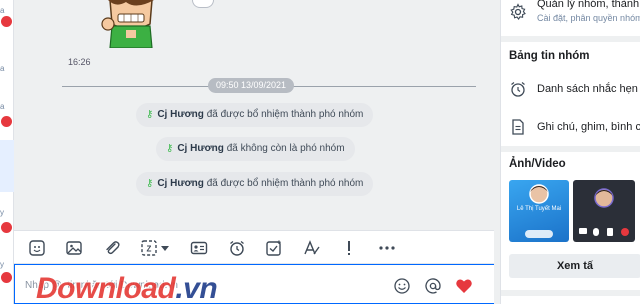 Image resolution: width=640 pixels, height=304 pixels. What do you see at coordinates (402, 286) in the screenshot?
I see `emoji-icon` at bounding box center [402, 286].